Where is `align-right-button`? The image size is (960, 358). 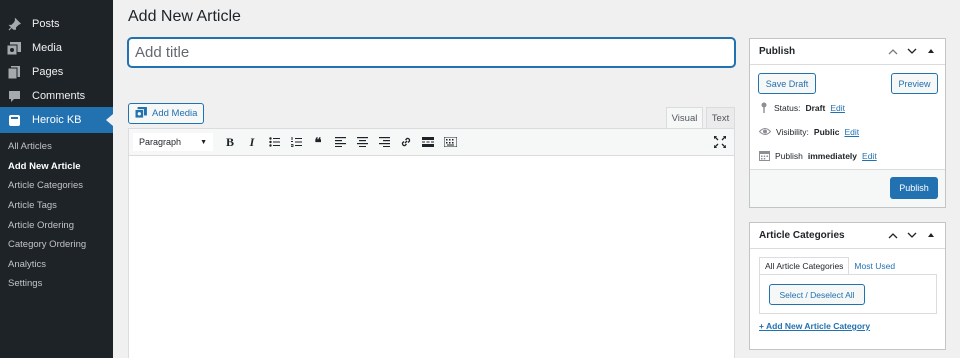 align-right-button is located at coordinates (384, 142).